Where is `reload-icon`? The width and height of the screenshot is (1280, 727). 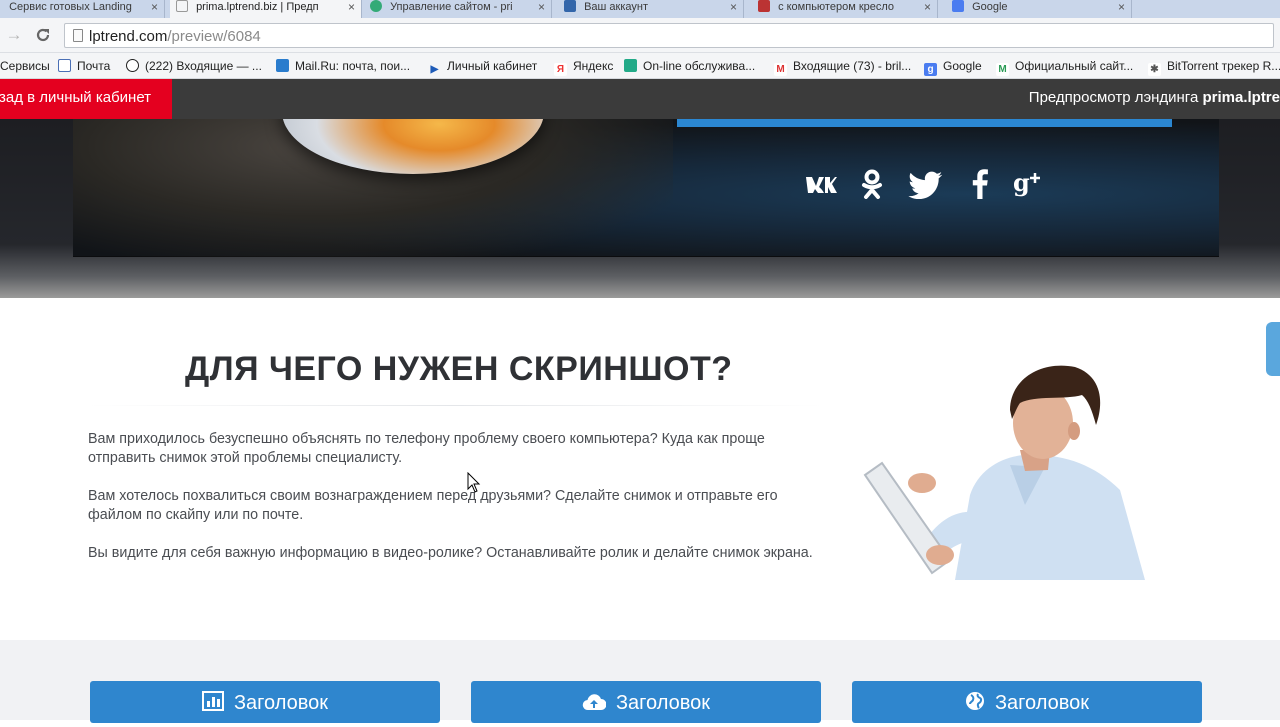
reload-icon is located at coordinates (43, 35).